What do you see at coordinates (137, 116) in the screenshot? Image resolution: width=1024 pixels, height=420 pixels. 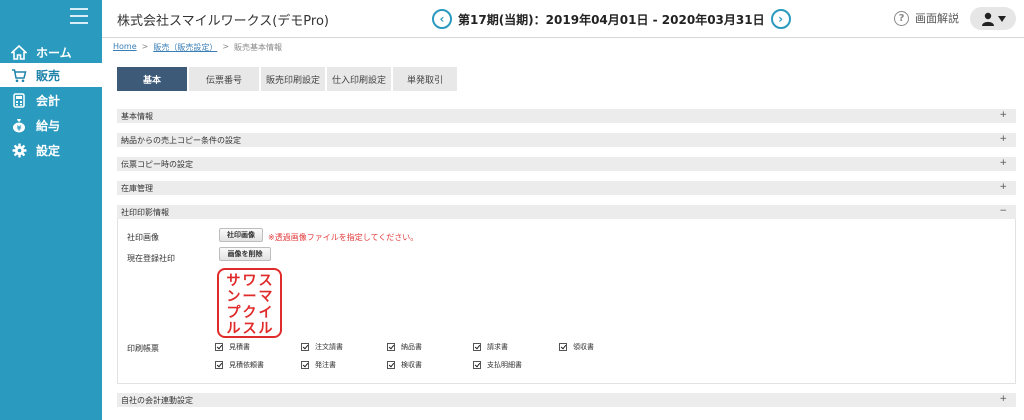 I see `section-title: 基本情報` at bounding box center [137, 116].